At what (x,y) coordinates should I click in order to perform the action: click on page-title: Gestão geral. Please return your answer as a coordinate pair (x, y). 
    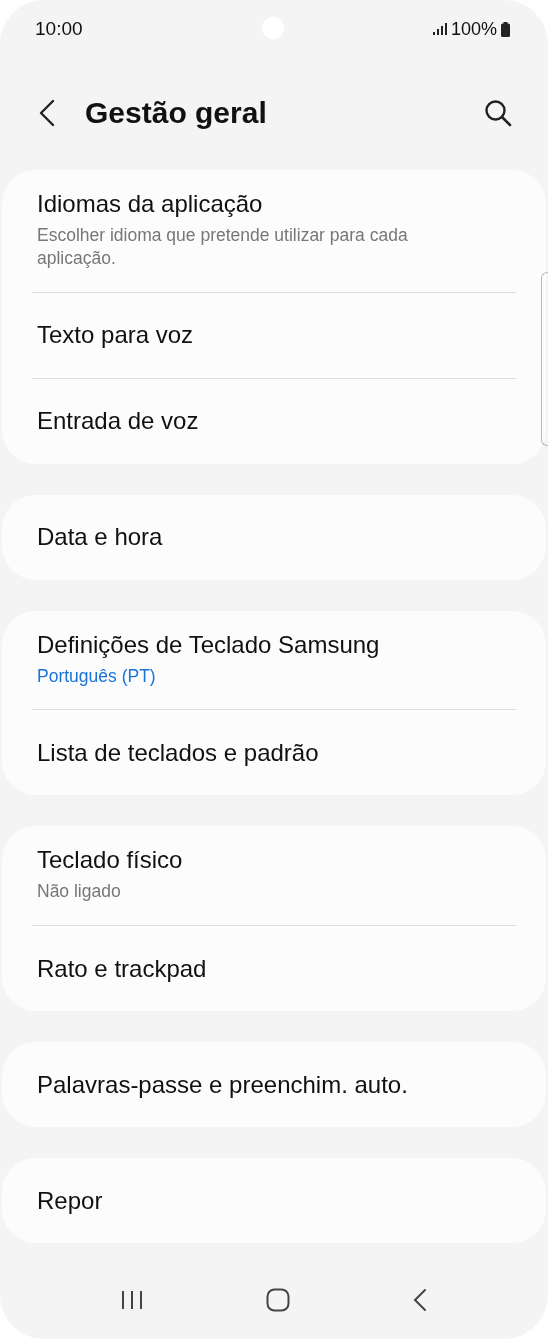
    Looking at the image, I should click on (176, 113).